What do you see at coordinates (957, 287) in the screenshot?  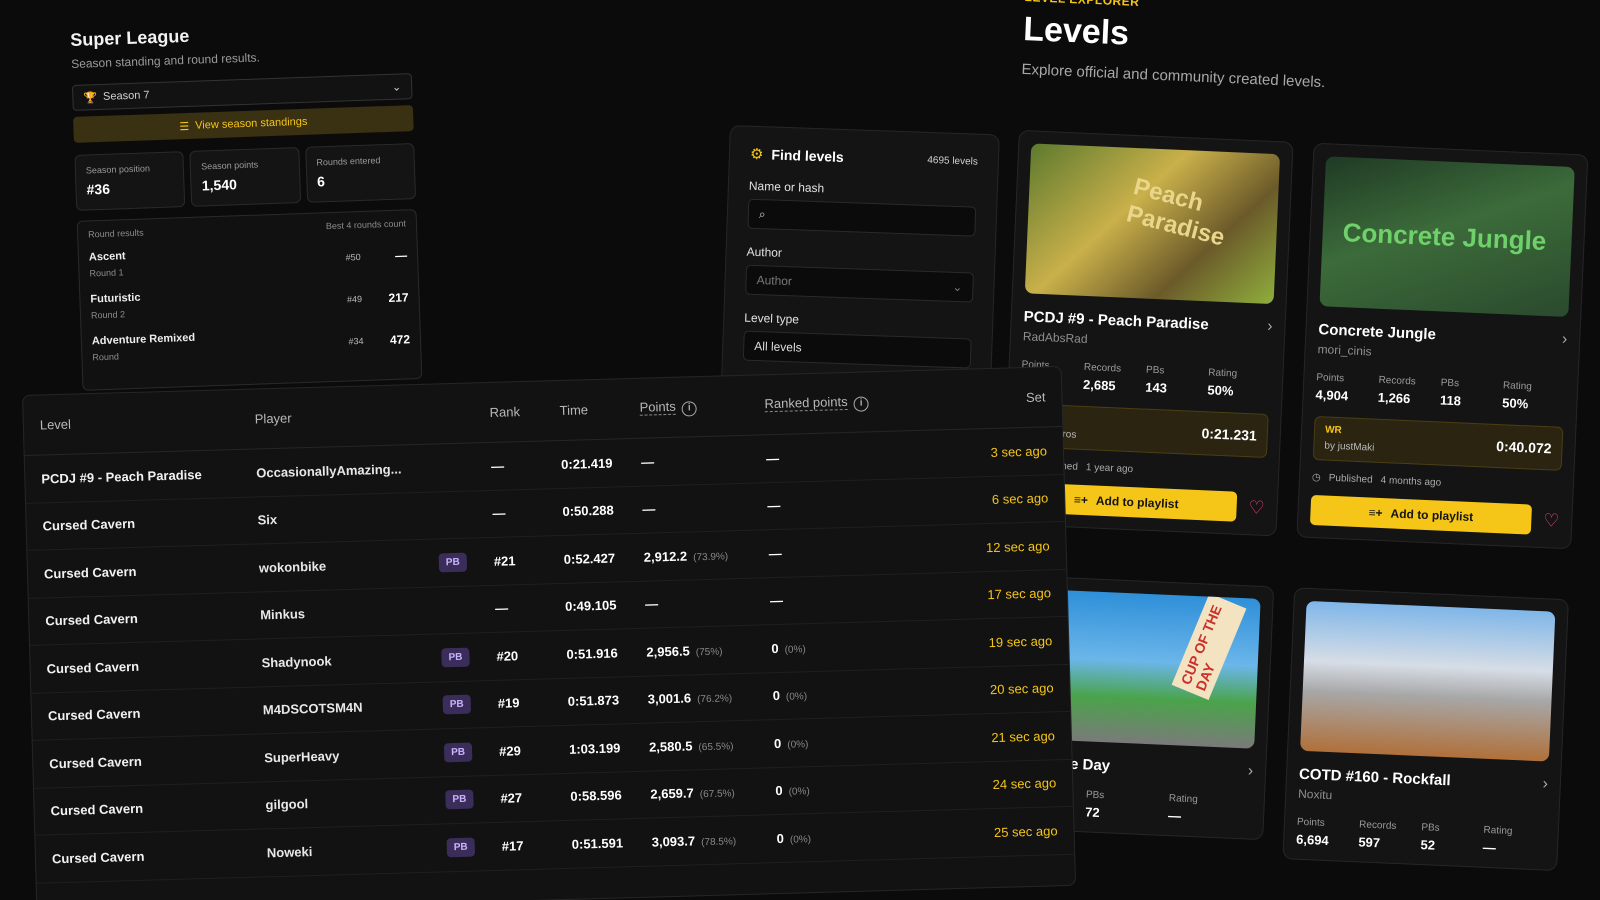 I see `chevron-down-icon: ⌄` at bounding box center [957, 287].